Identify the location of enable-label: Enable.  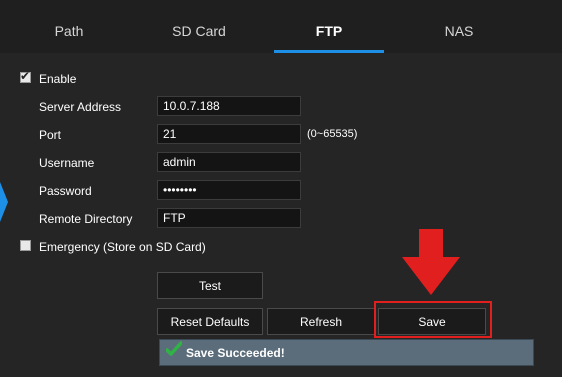
(58, 79).